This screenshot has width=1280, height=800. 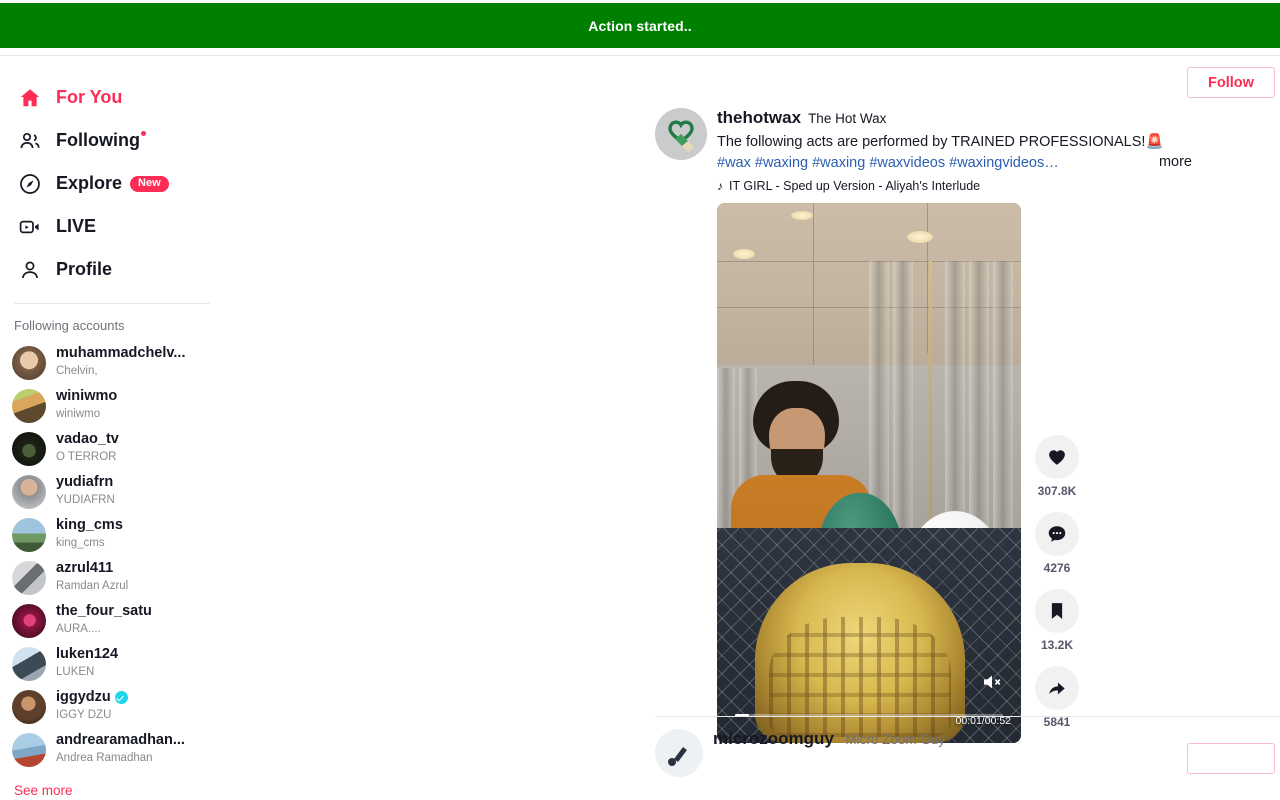 I want to click on list-item: king_cms king_cms, so click(x=125, y=534).